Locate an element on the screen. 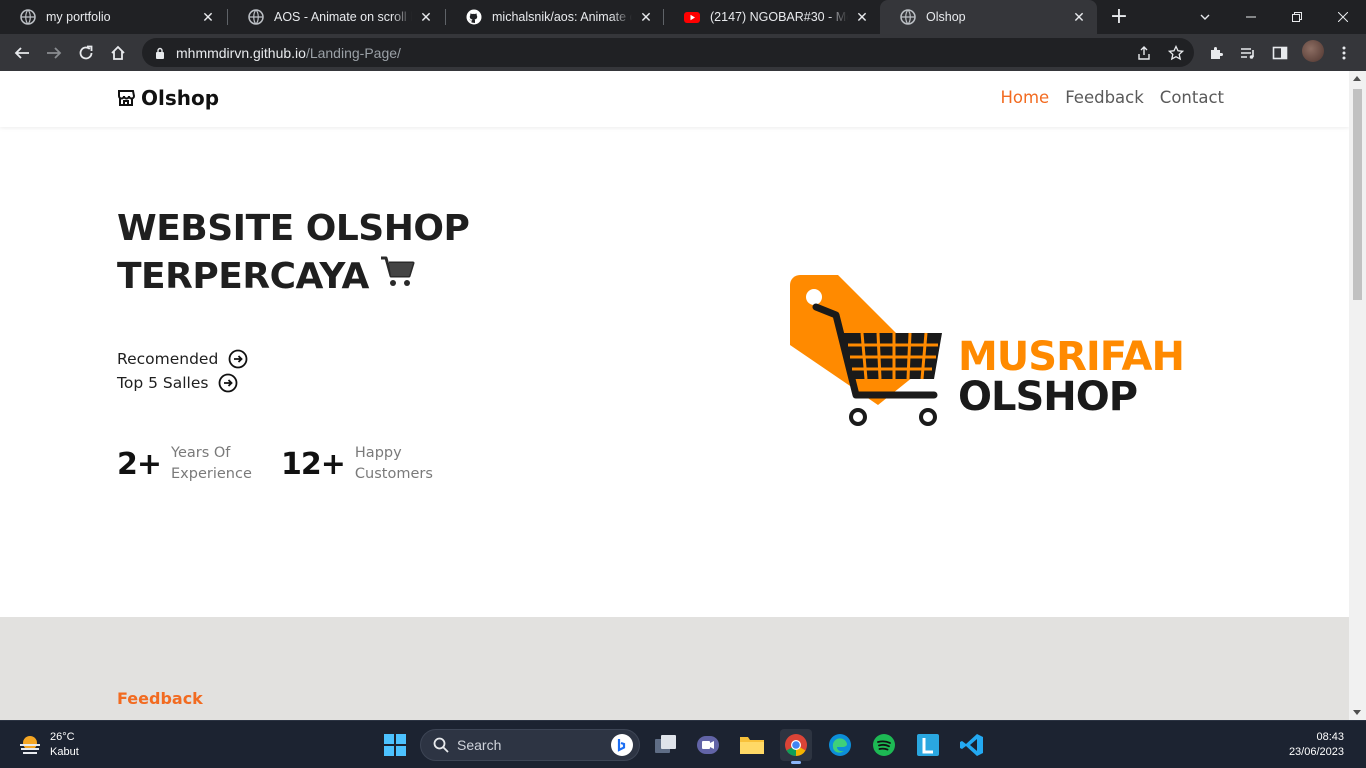 This screenshot has height=768, width=1366. top-sales-link: Top 5 Salles is located at coordinates (182, 383).